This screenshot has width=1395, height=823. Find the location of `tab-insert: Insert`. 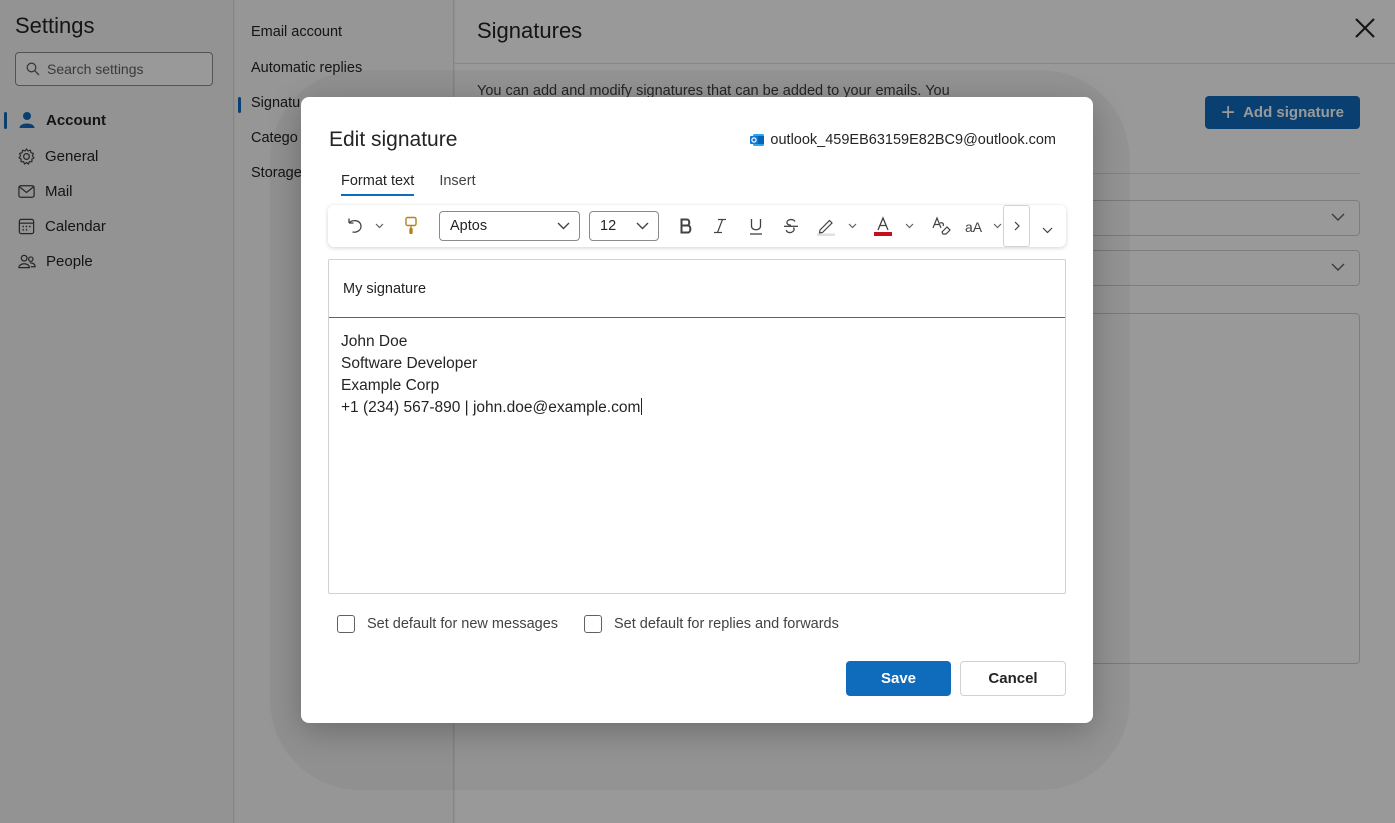

tab-insert: Insert is located at coordinates (457, 184).